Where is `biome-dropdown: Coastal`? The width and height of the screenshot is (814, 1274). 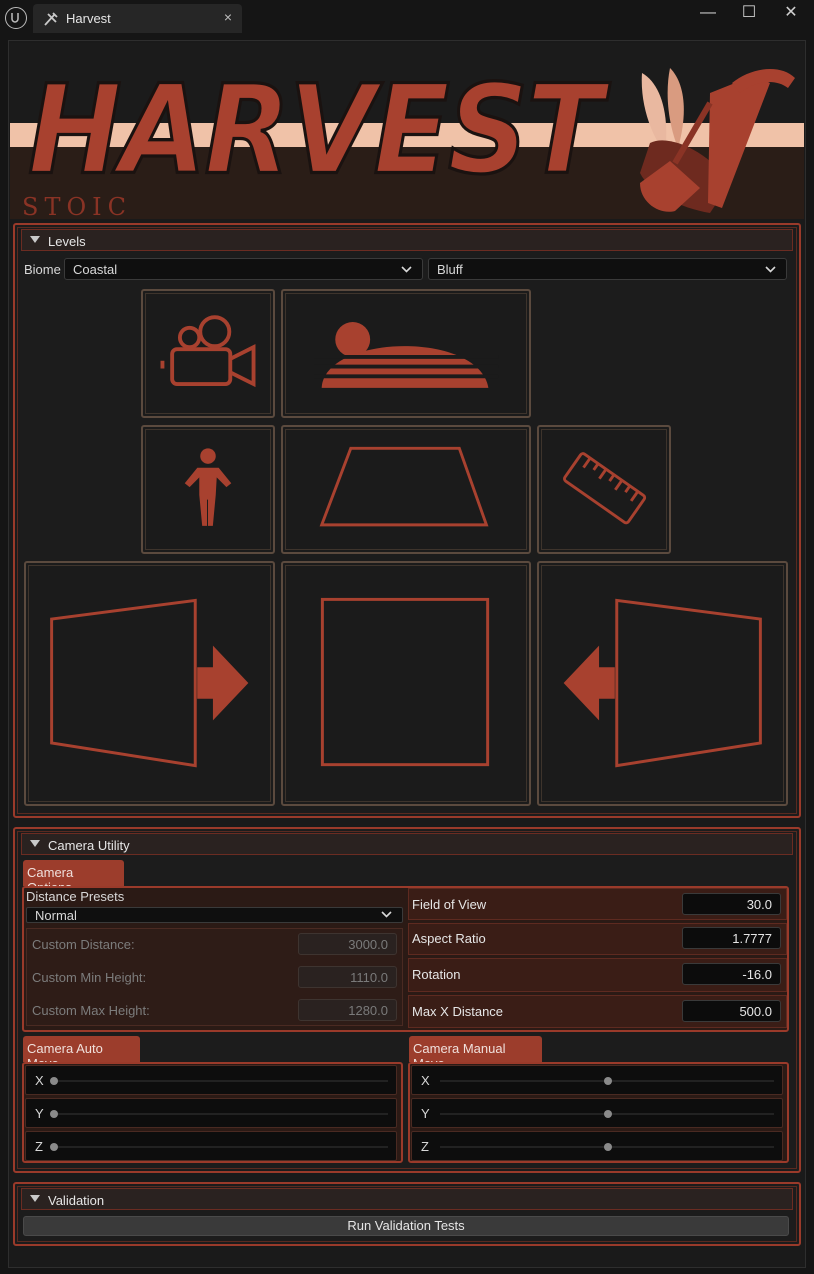 biome-dropdown: Coastal is located at coordinates (243, 269).